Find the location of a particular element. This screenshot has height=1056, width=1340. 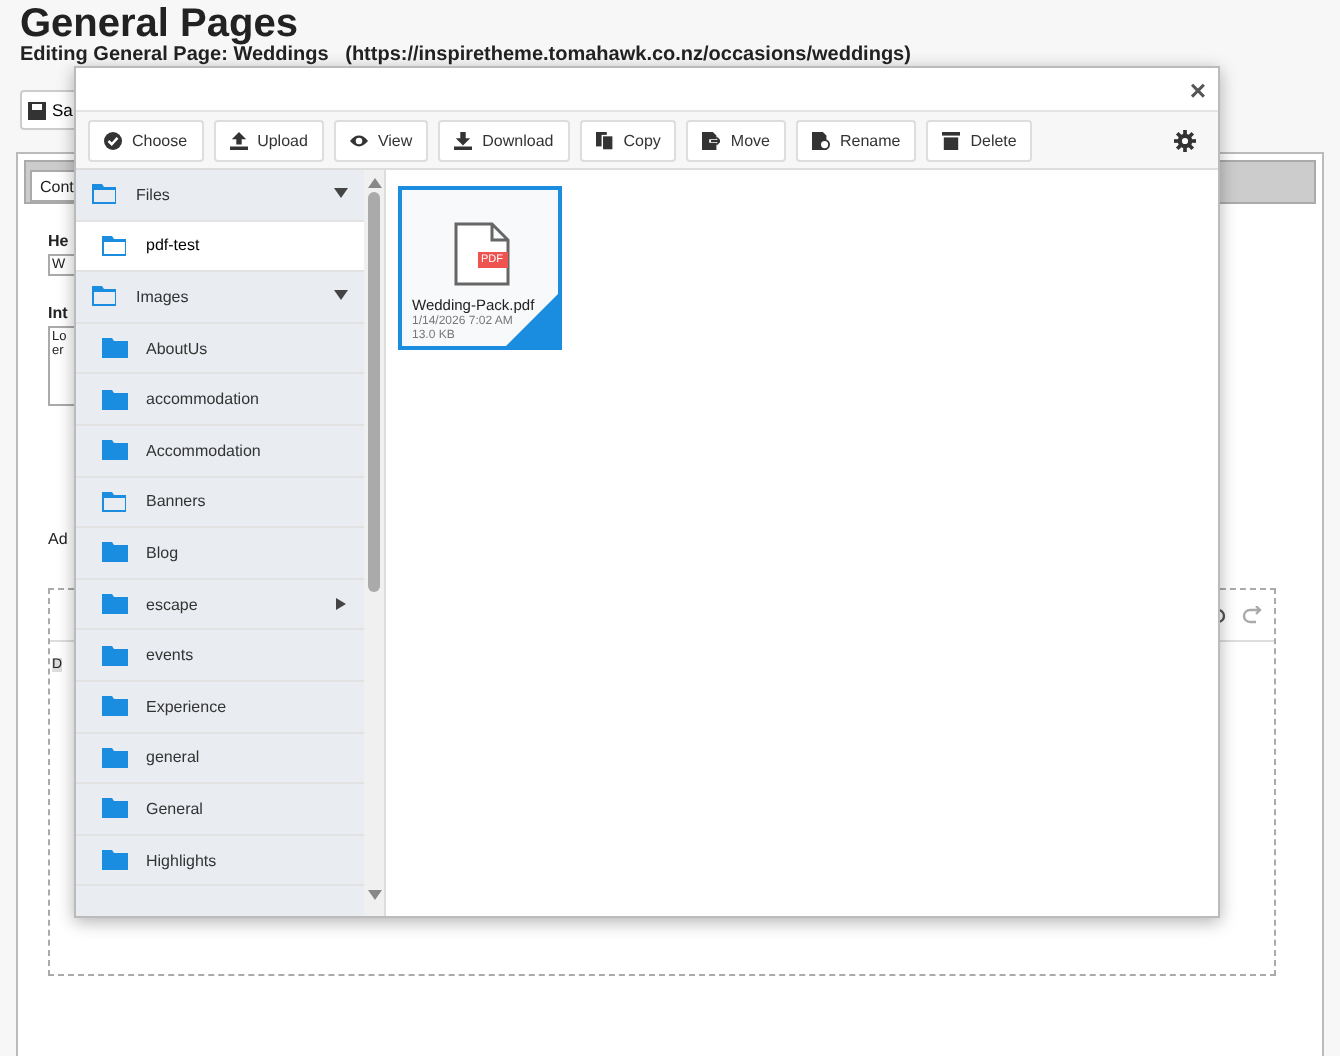

upload-icon is located at coordinates (238, 140).